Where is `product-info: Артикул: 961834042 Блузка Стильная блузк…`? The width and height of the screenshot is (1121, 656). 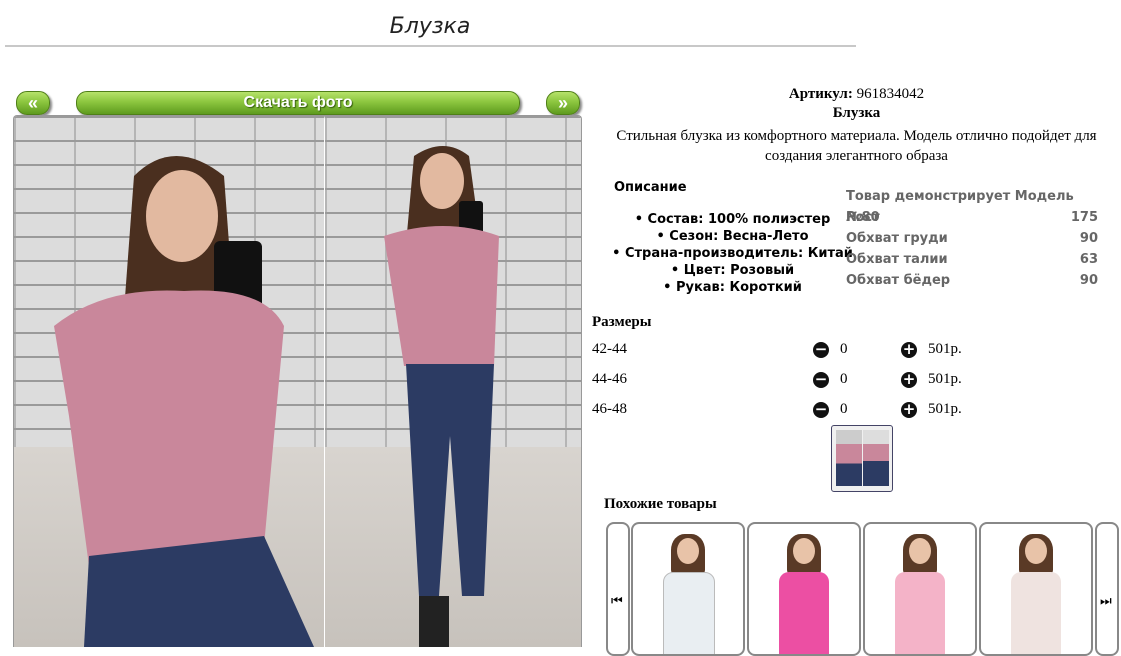
product-info: Артикул: 961834042 Блузка Стильная блузк… is located at coordinates (856, 126).